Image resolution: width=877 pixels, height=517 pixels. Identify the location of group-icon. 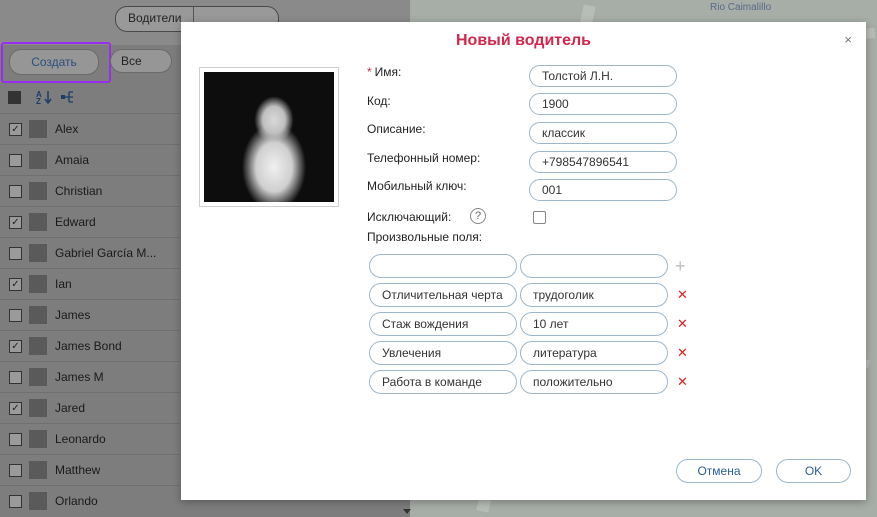
(68, 97).